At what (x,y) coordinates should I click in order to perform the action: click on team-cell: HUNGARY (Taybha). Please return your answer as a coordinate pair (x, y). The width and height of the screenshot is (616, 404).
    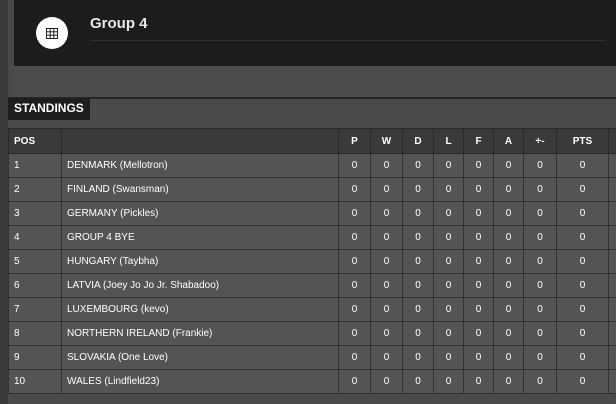
    Looking at the image, I should click on (200, 261).